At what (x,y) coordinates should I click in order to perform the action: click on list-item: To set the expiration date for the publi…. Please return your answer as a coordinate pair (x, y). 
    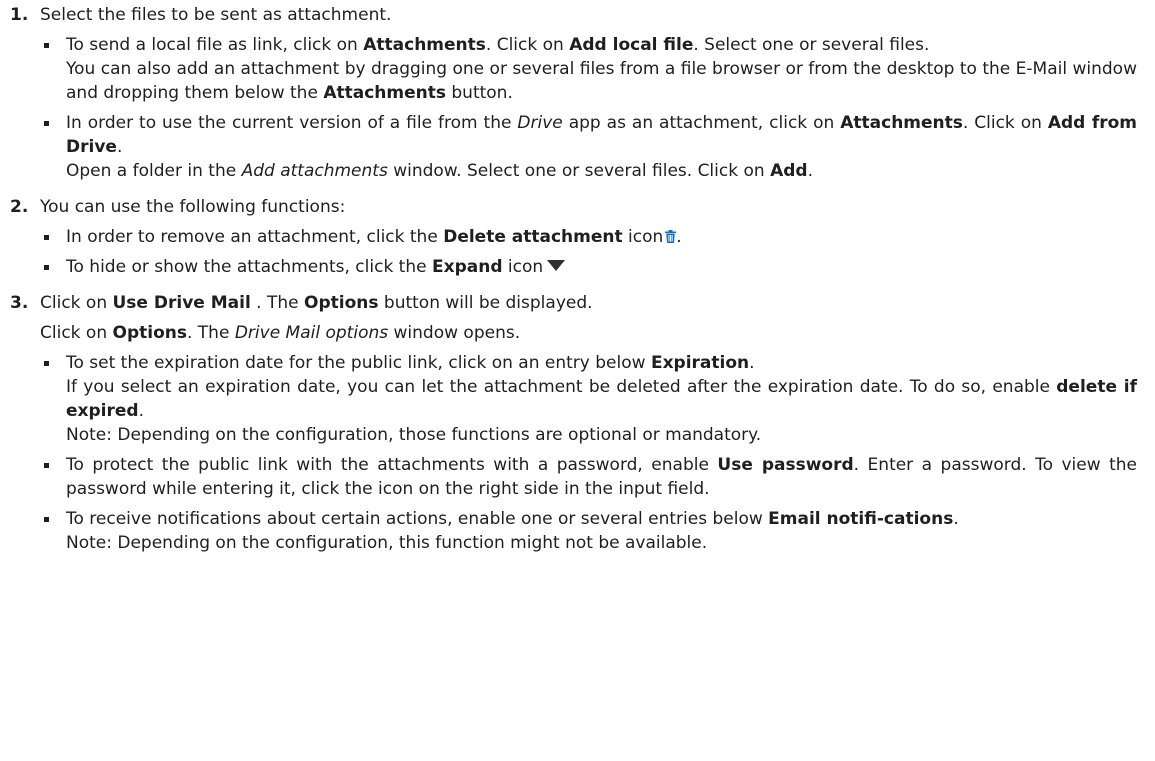
    Looking at the image, I should click on (588, 399).